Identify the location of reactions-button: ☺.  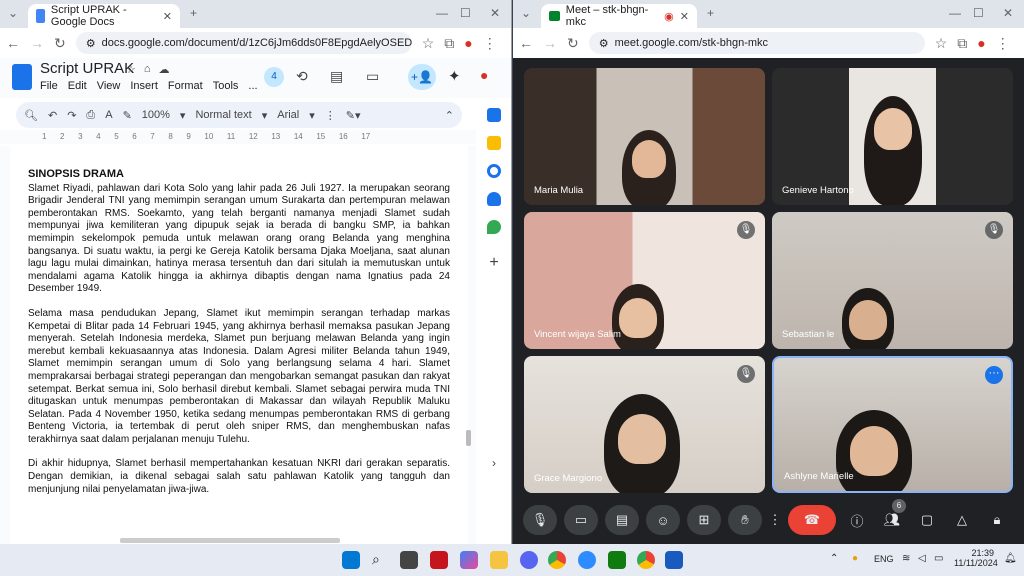
(663, 520).